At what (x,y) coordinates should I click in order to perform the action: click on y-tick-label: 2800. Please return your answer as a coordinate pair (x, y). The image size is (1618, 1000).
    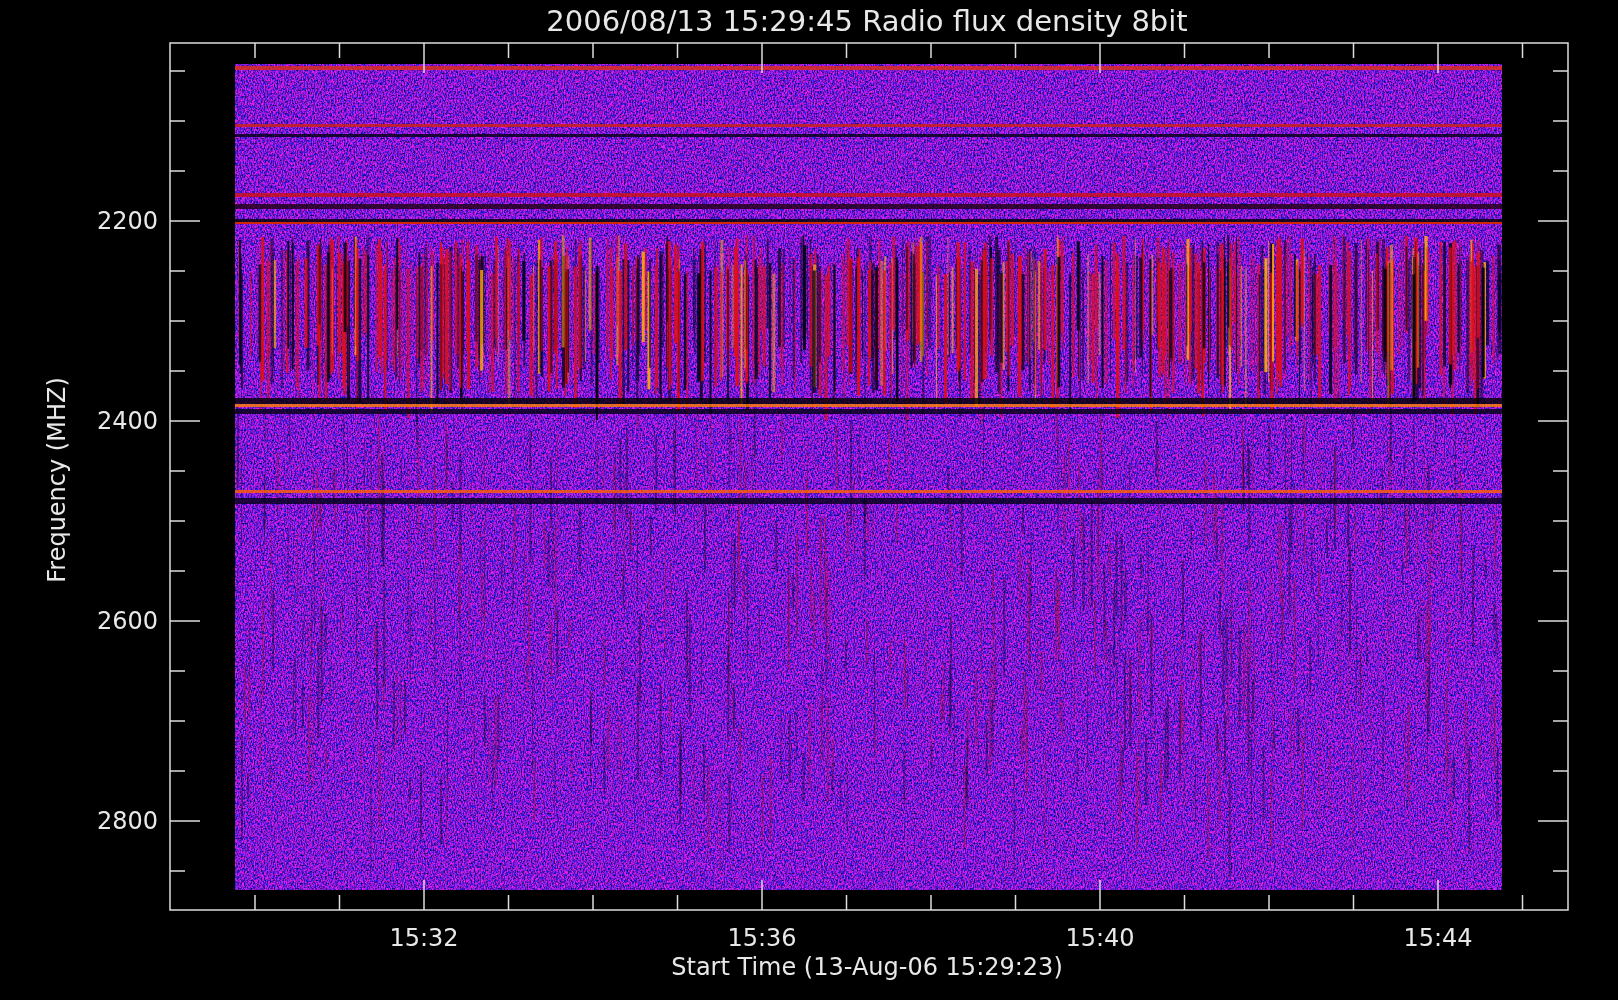
    Looking at the image, I should click on (127, 821).